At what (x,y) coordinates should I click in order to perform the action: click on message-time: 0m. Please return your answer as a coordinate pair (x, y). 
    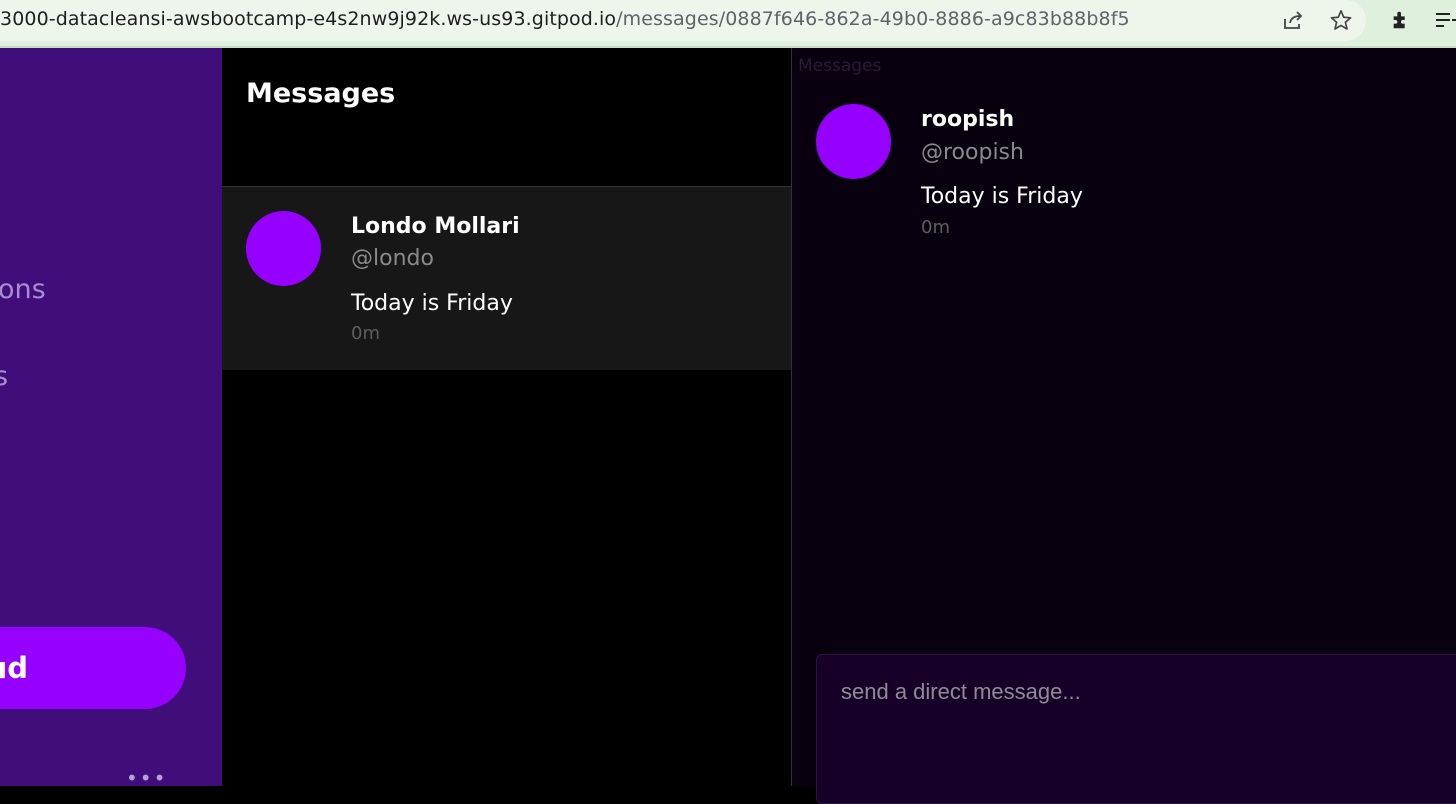
    Looking at the image, I should click on (935, 227).